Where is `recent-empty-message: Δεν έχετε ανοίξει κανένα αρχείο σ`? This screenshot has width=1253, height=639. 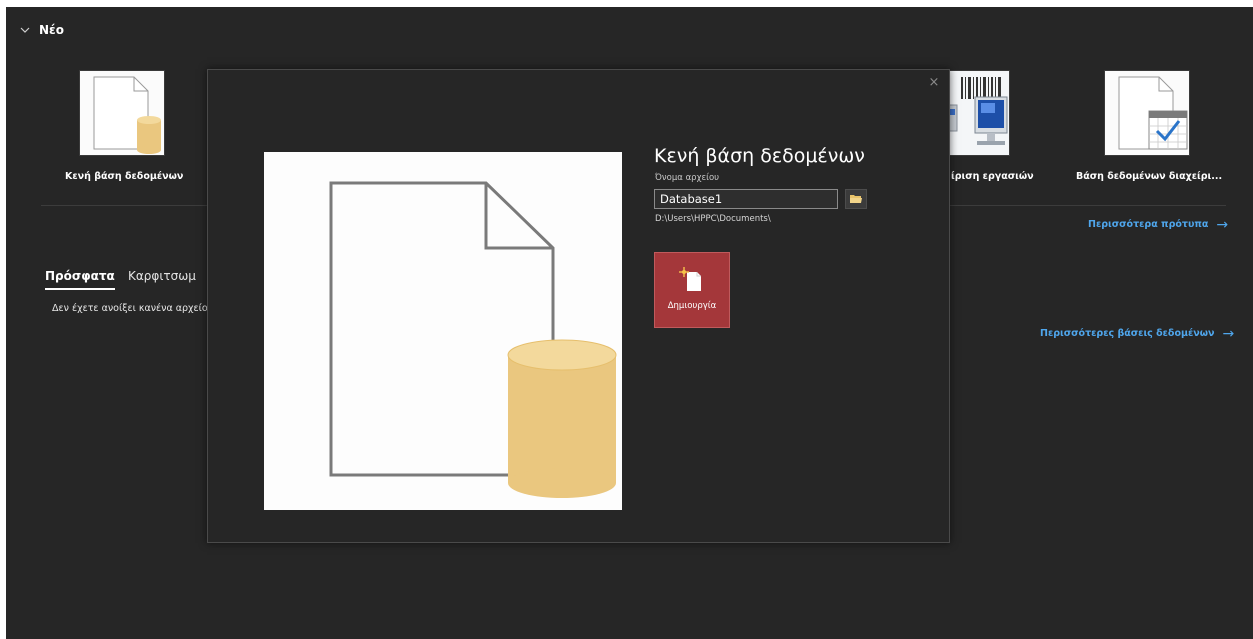 recent-empty-message: Δεν έχετε ανοίξει κανένα αρχείο σ is located at coordinates (134, 308).